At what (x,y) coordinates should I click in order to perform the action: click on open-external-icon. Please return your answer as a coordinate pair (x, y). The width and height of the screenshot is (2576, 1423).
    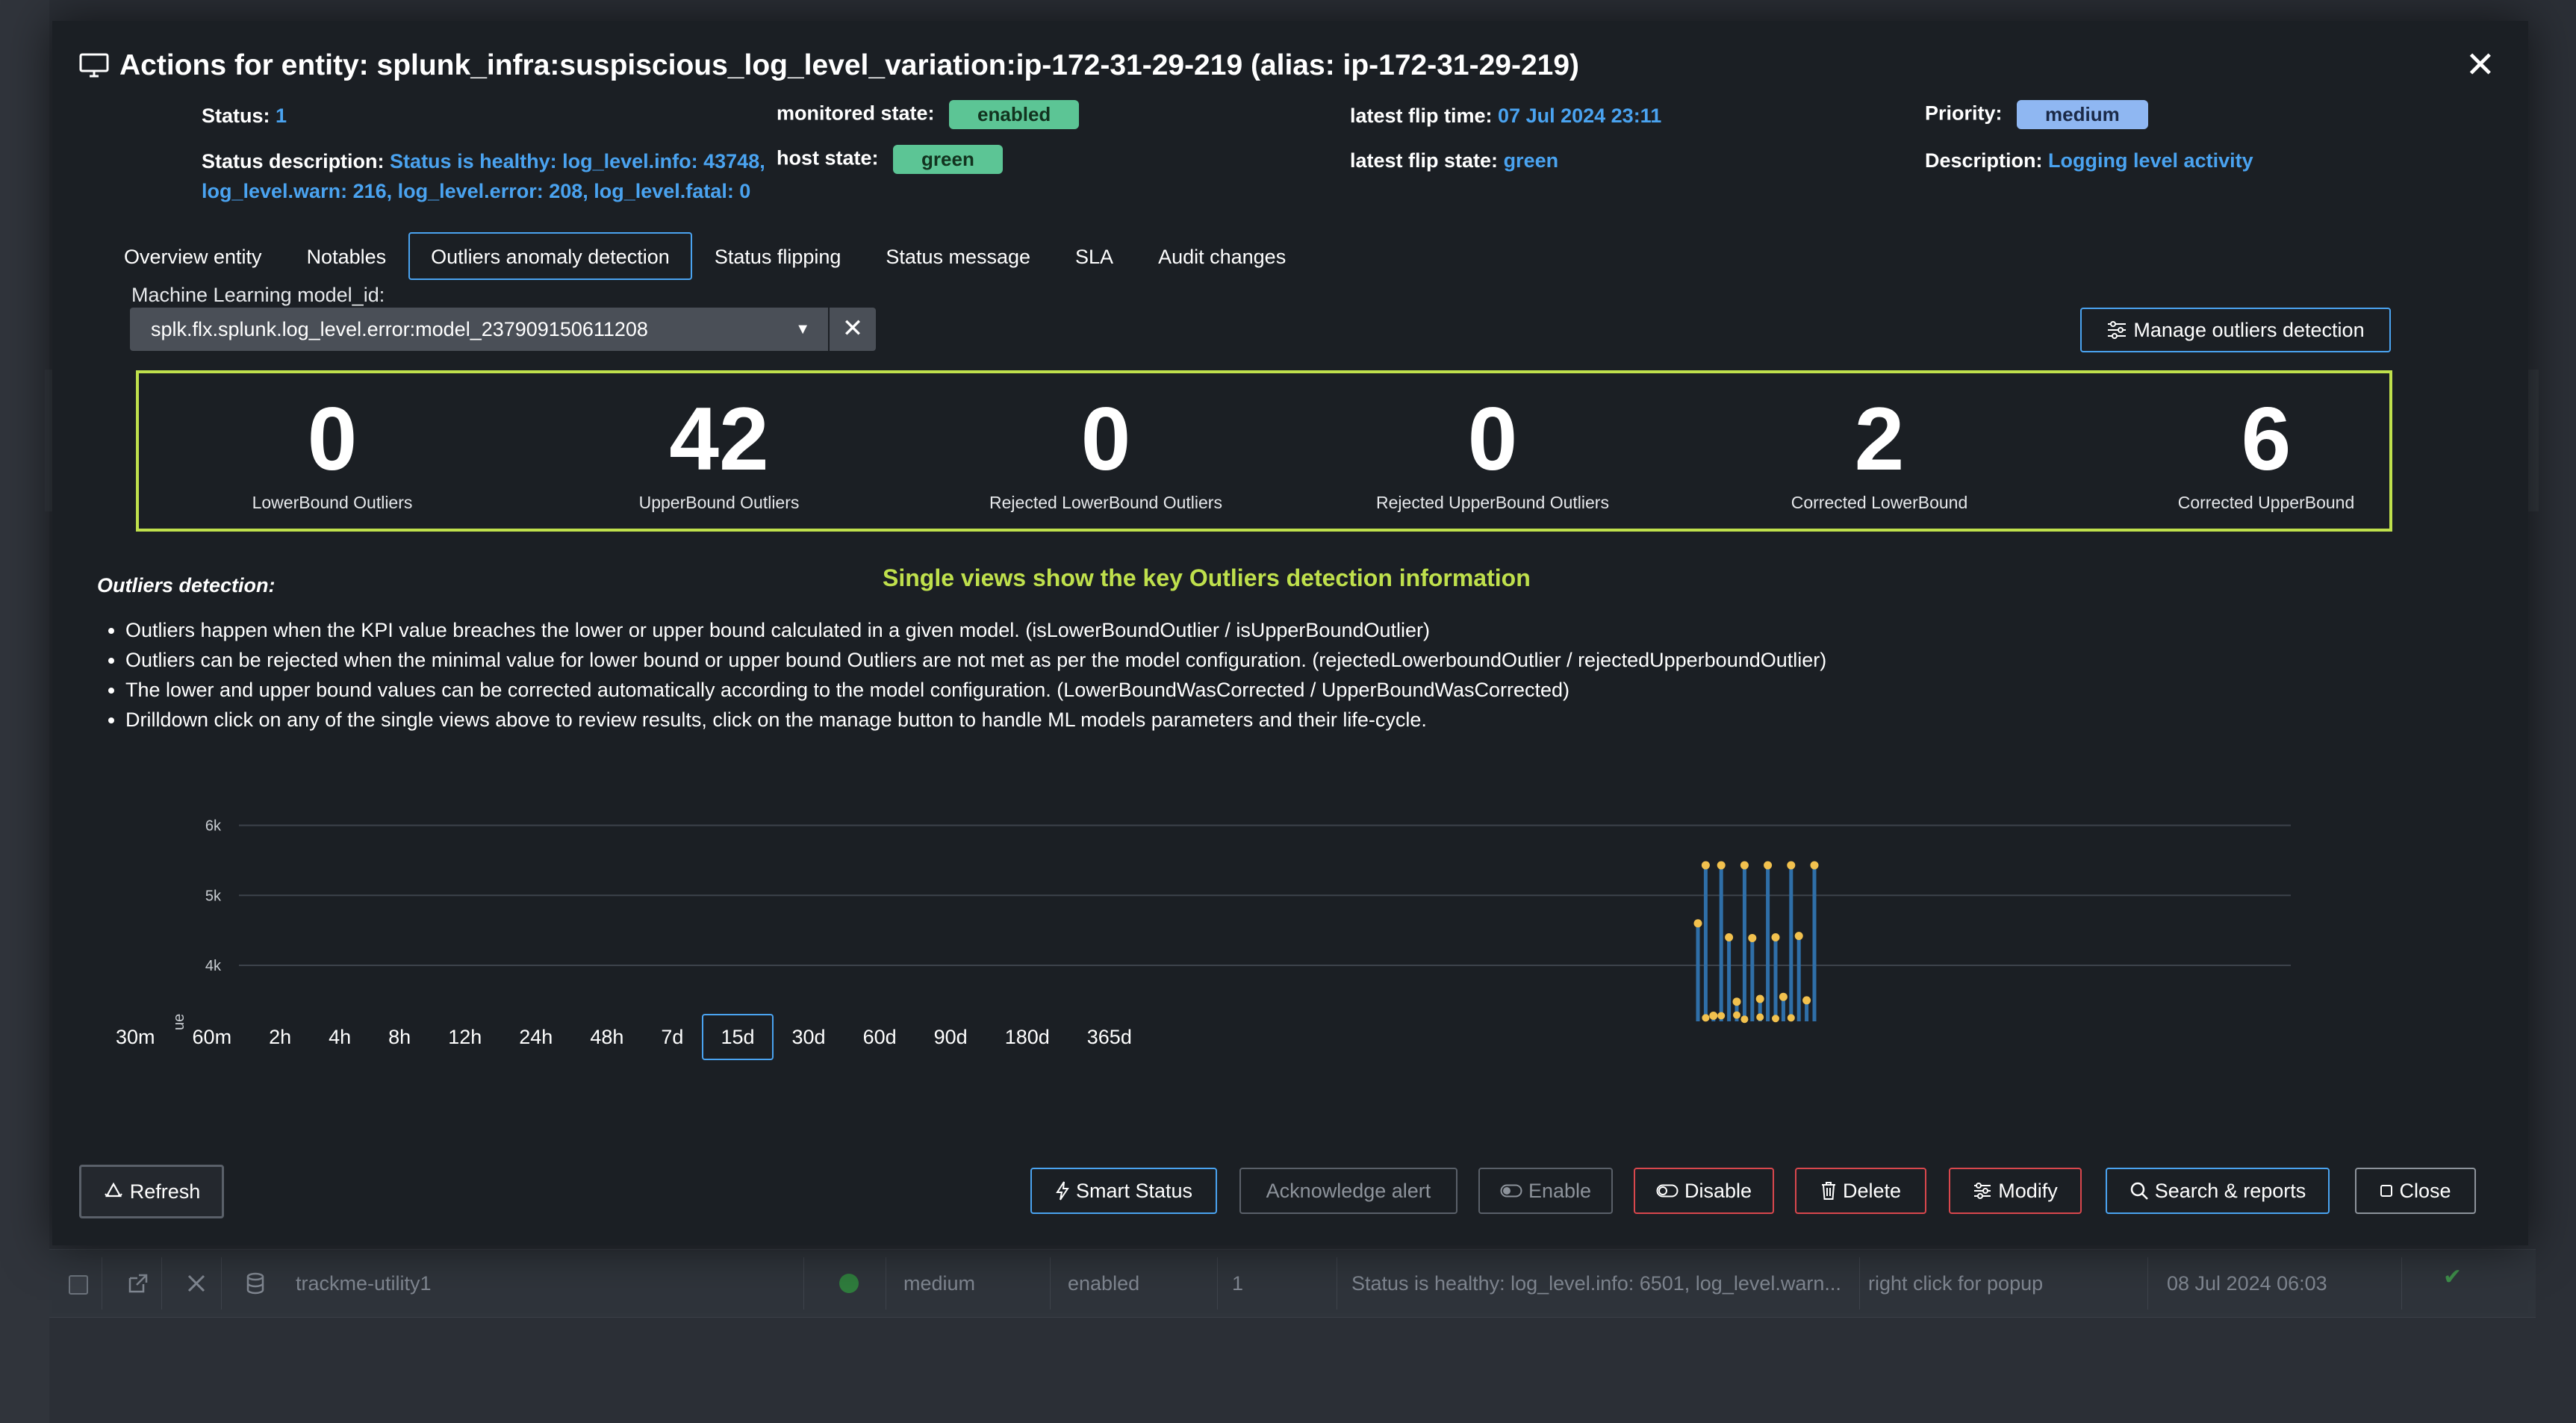
    Looking at the image, I should click on (138, 1284).